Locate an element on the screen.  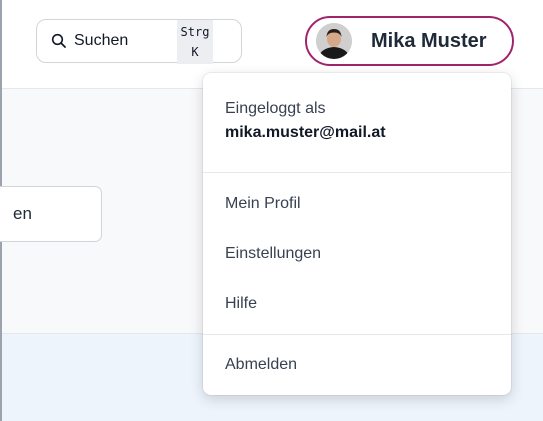
logged-in-as-label: Eingeloggt als is located at coordinates (275, 108).